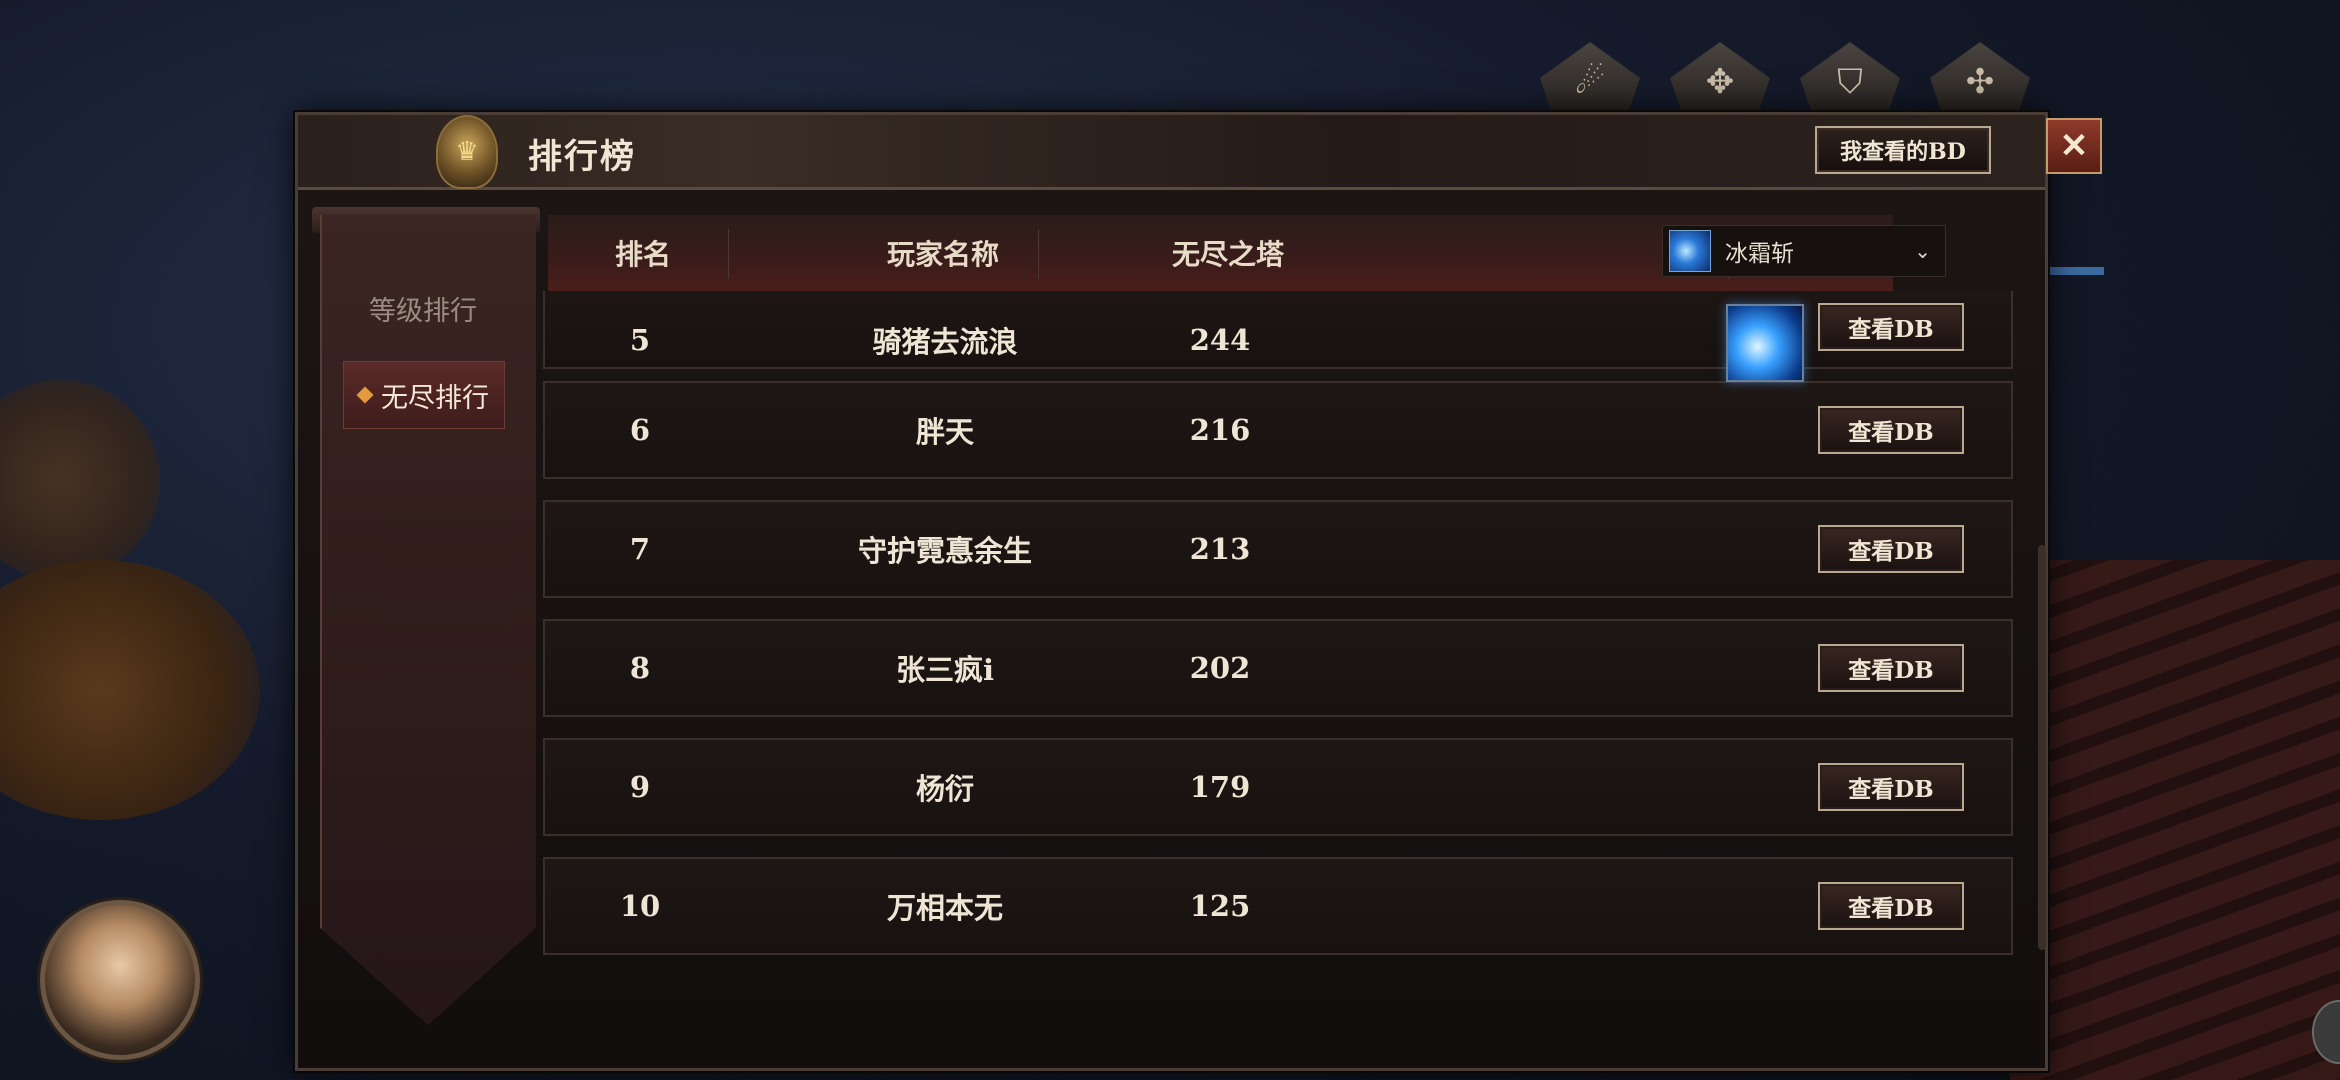 The width and height of the screenshot is (2340, 1080). What do you see at coordinates (1980, 82) in the screenshot?
I see `map-icon: ✣` at bounding box center [1980, 82].